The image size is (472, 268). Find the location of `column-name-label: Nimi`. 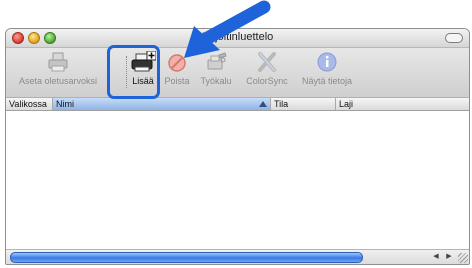

column-name-label: Nimi is located at coordinates (65, 104).